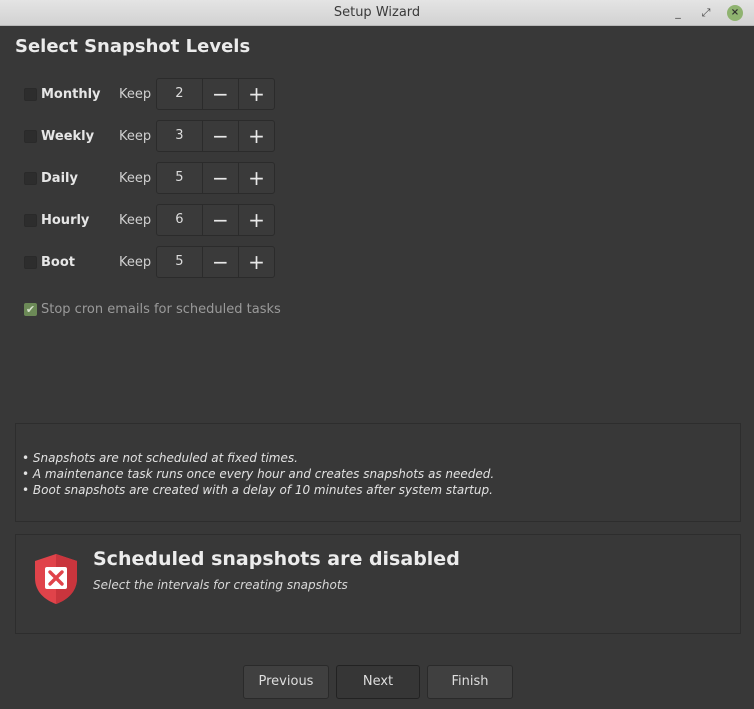  Describe the element at coordinates (180, 94) in the screenshot. I see `monthly-count-input: 2` at that location.